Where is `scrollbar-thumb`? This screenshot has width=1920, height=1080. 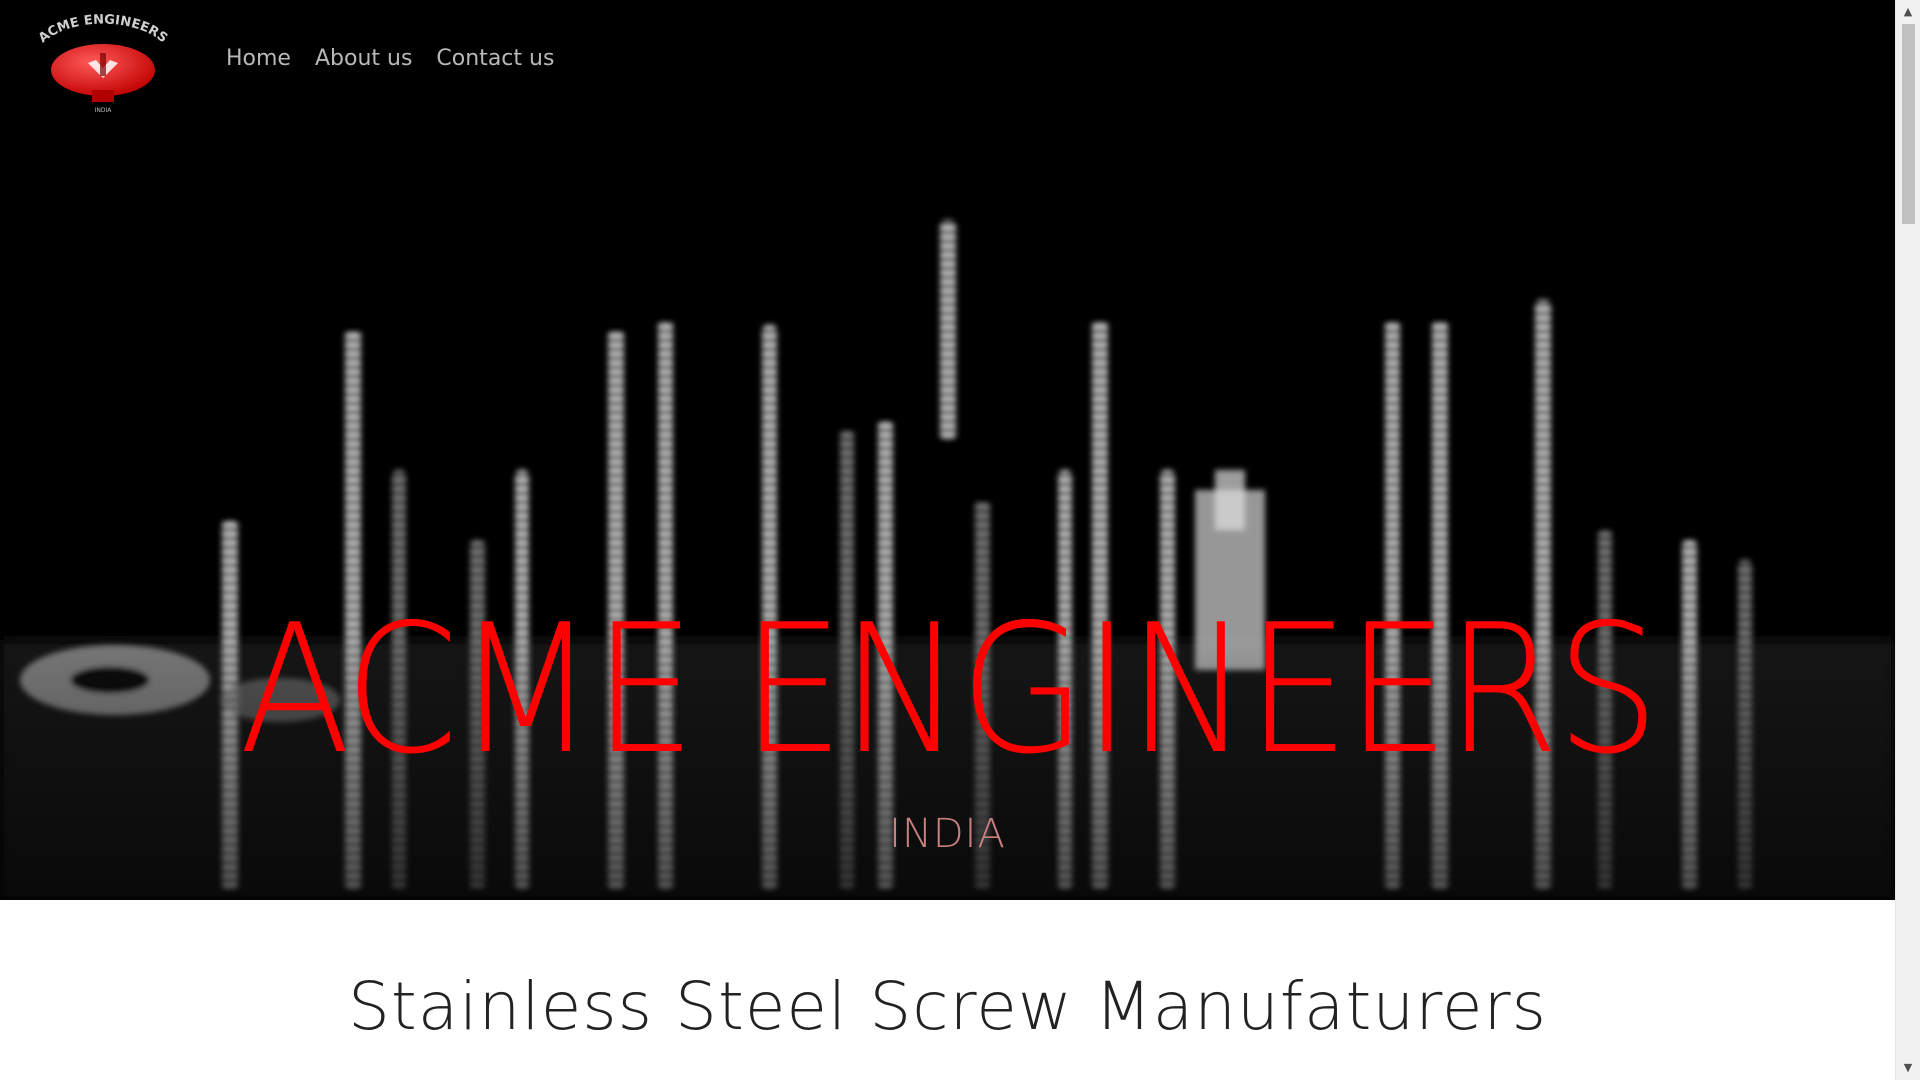 scrollbar-thumb is located at coordinates (1908, 124).